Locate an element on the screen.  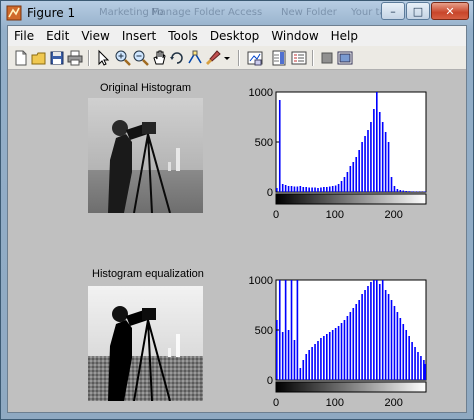
x-axis-ticks: 0 100 200 is located at coordinates (338, 215).